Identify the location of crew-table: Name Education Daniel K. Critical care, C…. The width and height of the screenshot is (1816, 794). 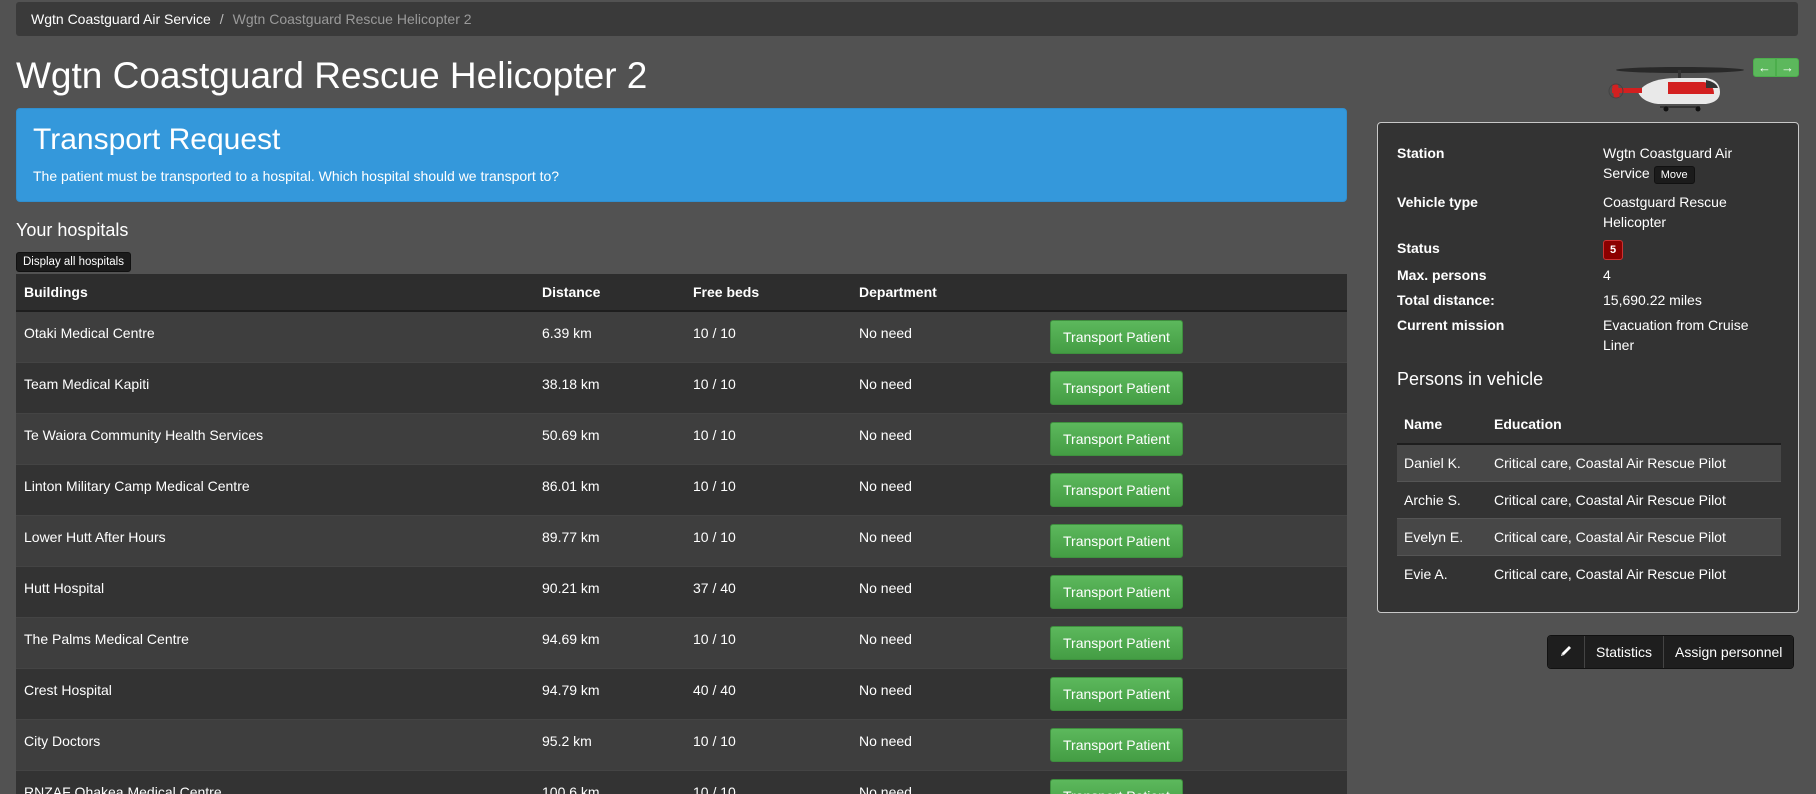
(1589, 498).